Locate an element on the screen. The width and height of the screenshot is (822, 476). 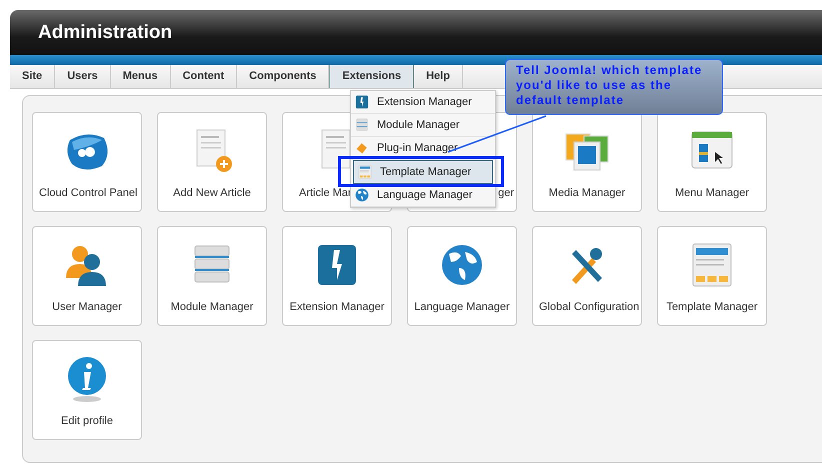
menu-item: Template Manager is located at coordinates (423, 172).